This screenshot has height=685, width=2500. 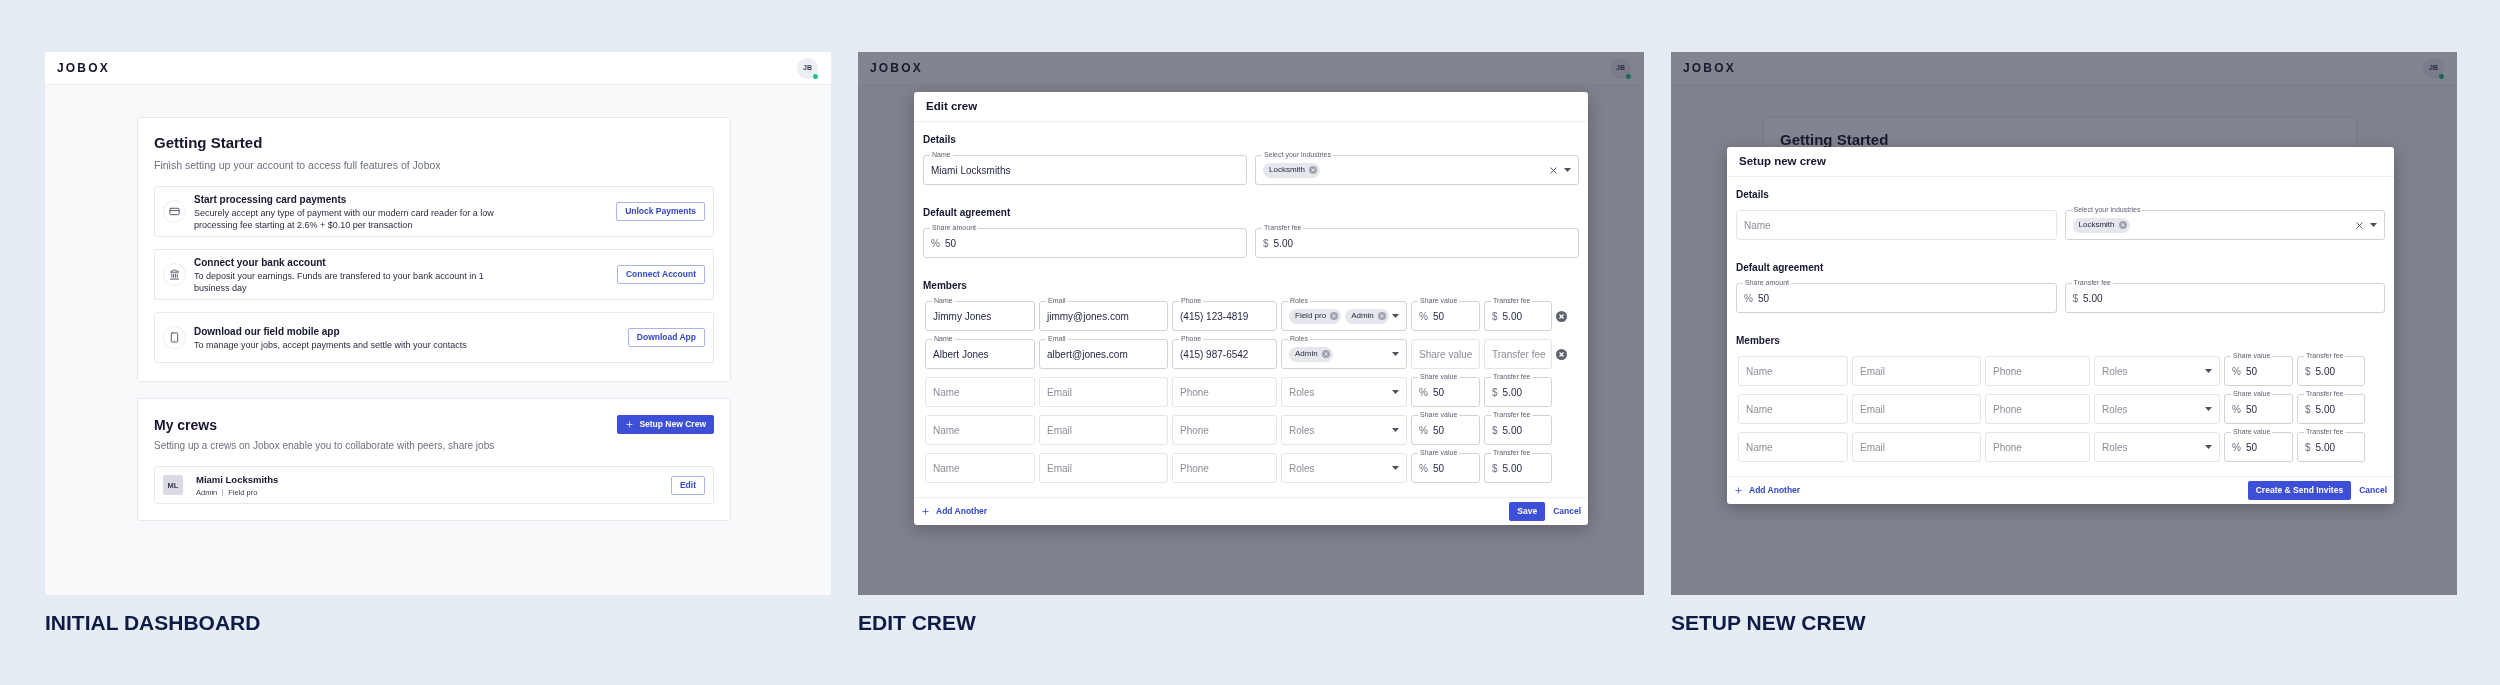 What do you see at coordinates (1311, 316) in the screenshot?
I see `tag-label: Field pro` at bounding box center [1311, 316].